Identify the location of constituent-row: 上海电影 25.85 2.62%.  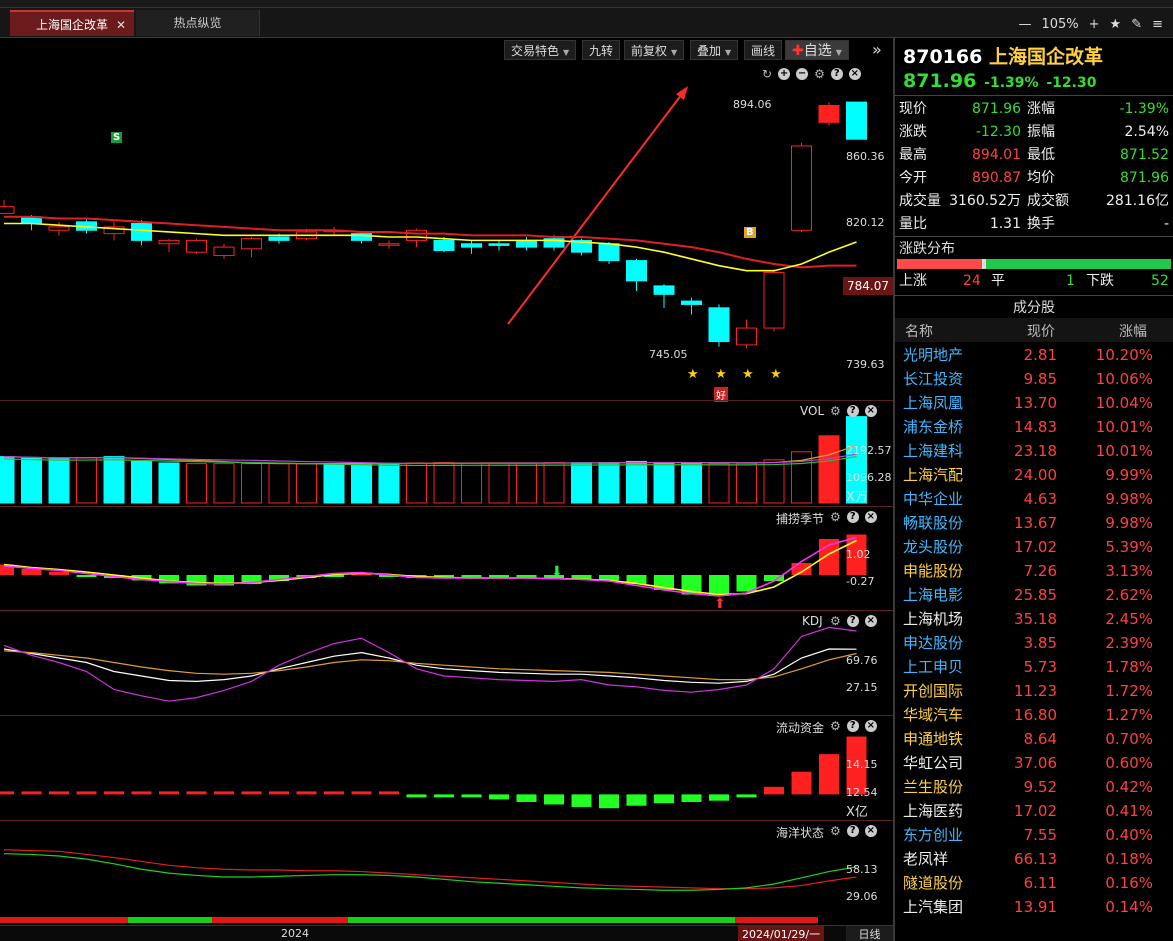
(1034, 595).